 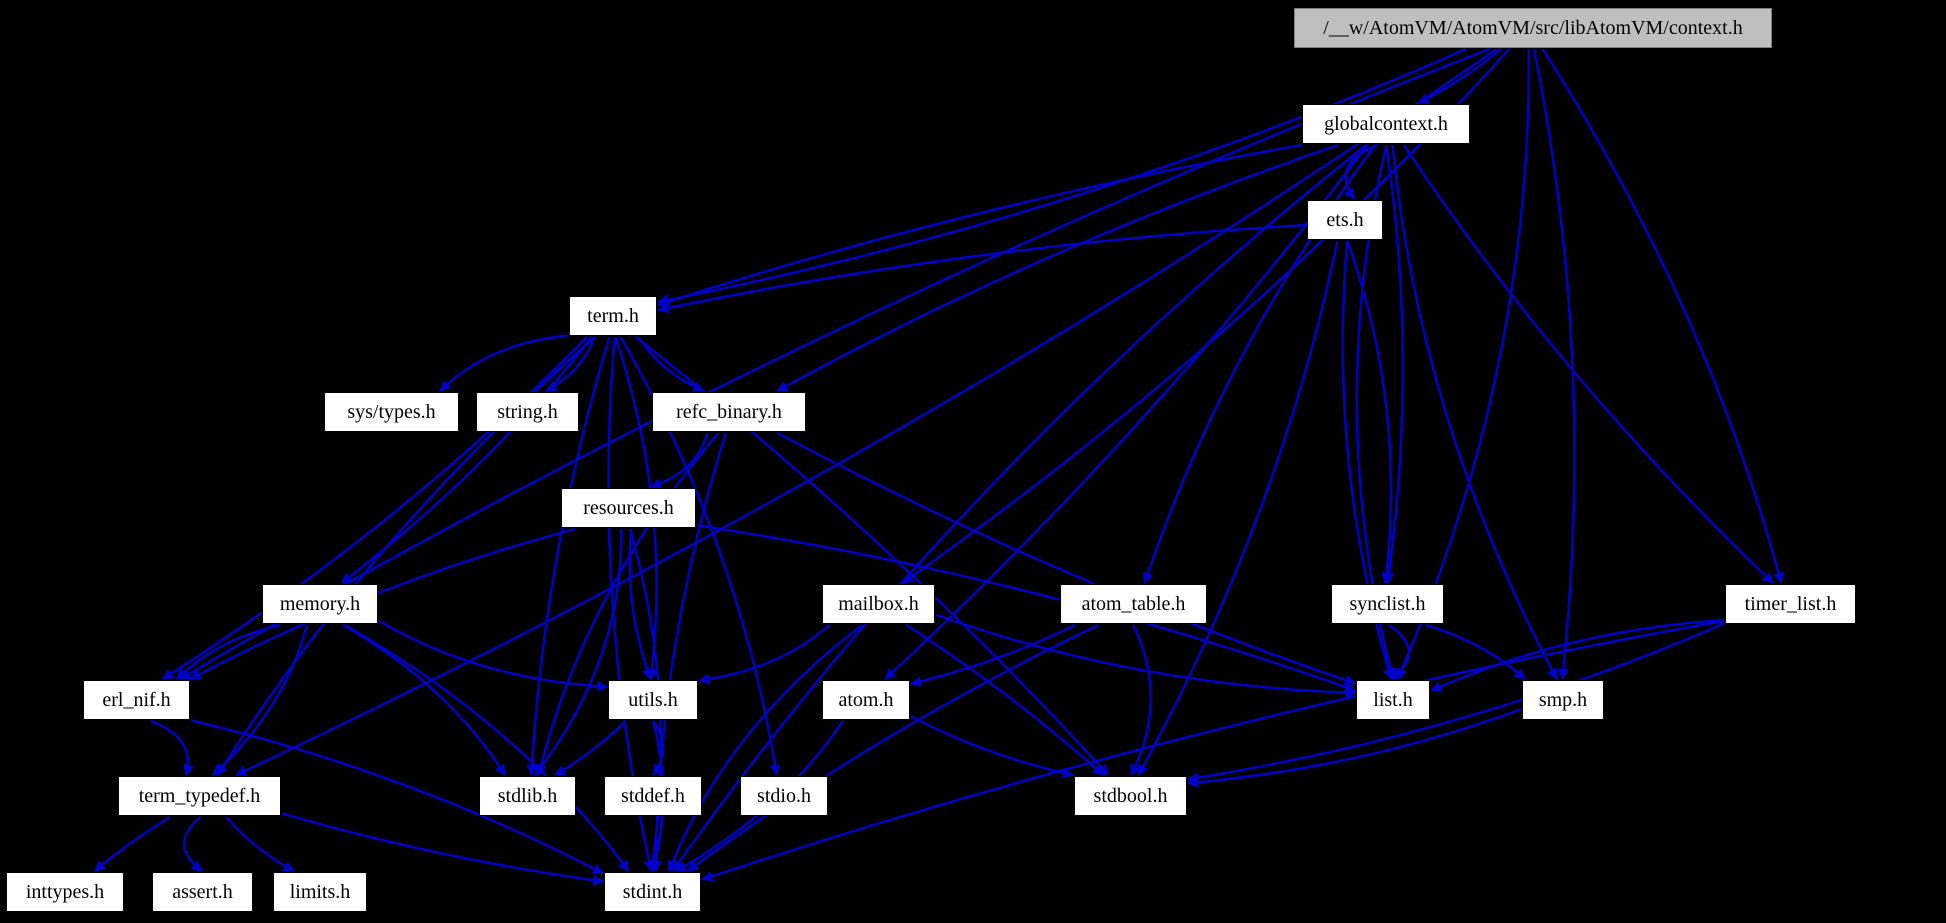 I want to click on graph-node-label: limits.h, so click(x=320, y=892).